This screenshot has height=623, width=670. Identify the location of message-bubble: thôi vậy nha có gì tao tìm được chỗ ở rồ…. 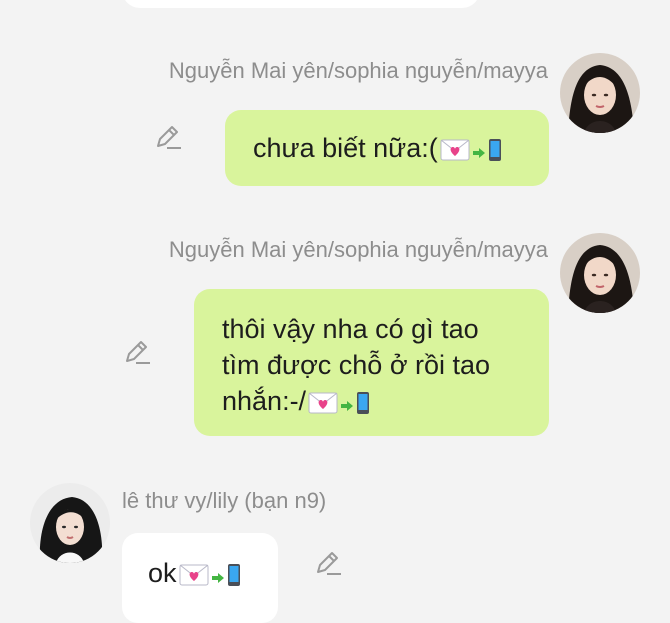
(371, 362).